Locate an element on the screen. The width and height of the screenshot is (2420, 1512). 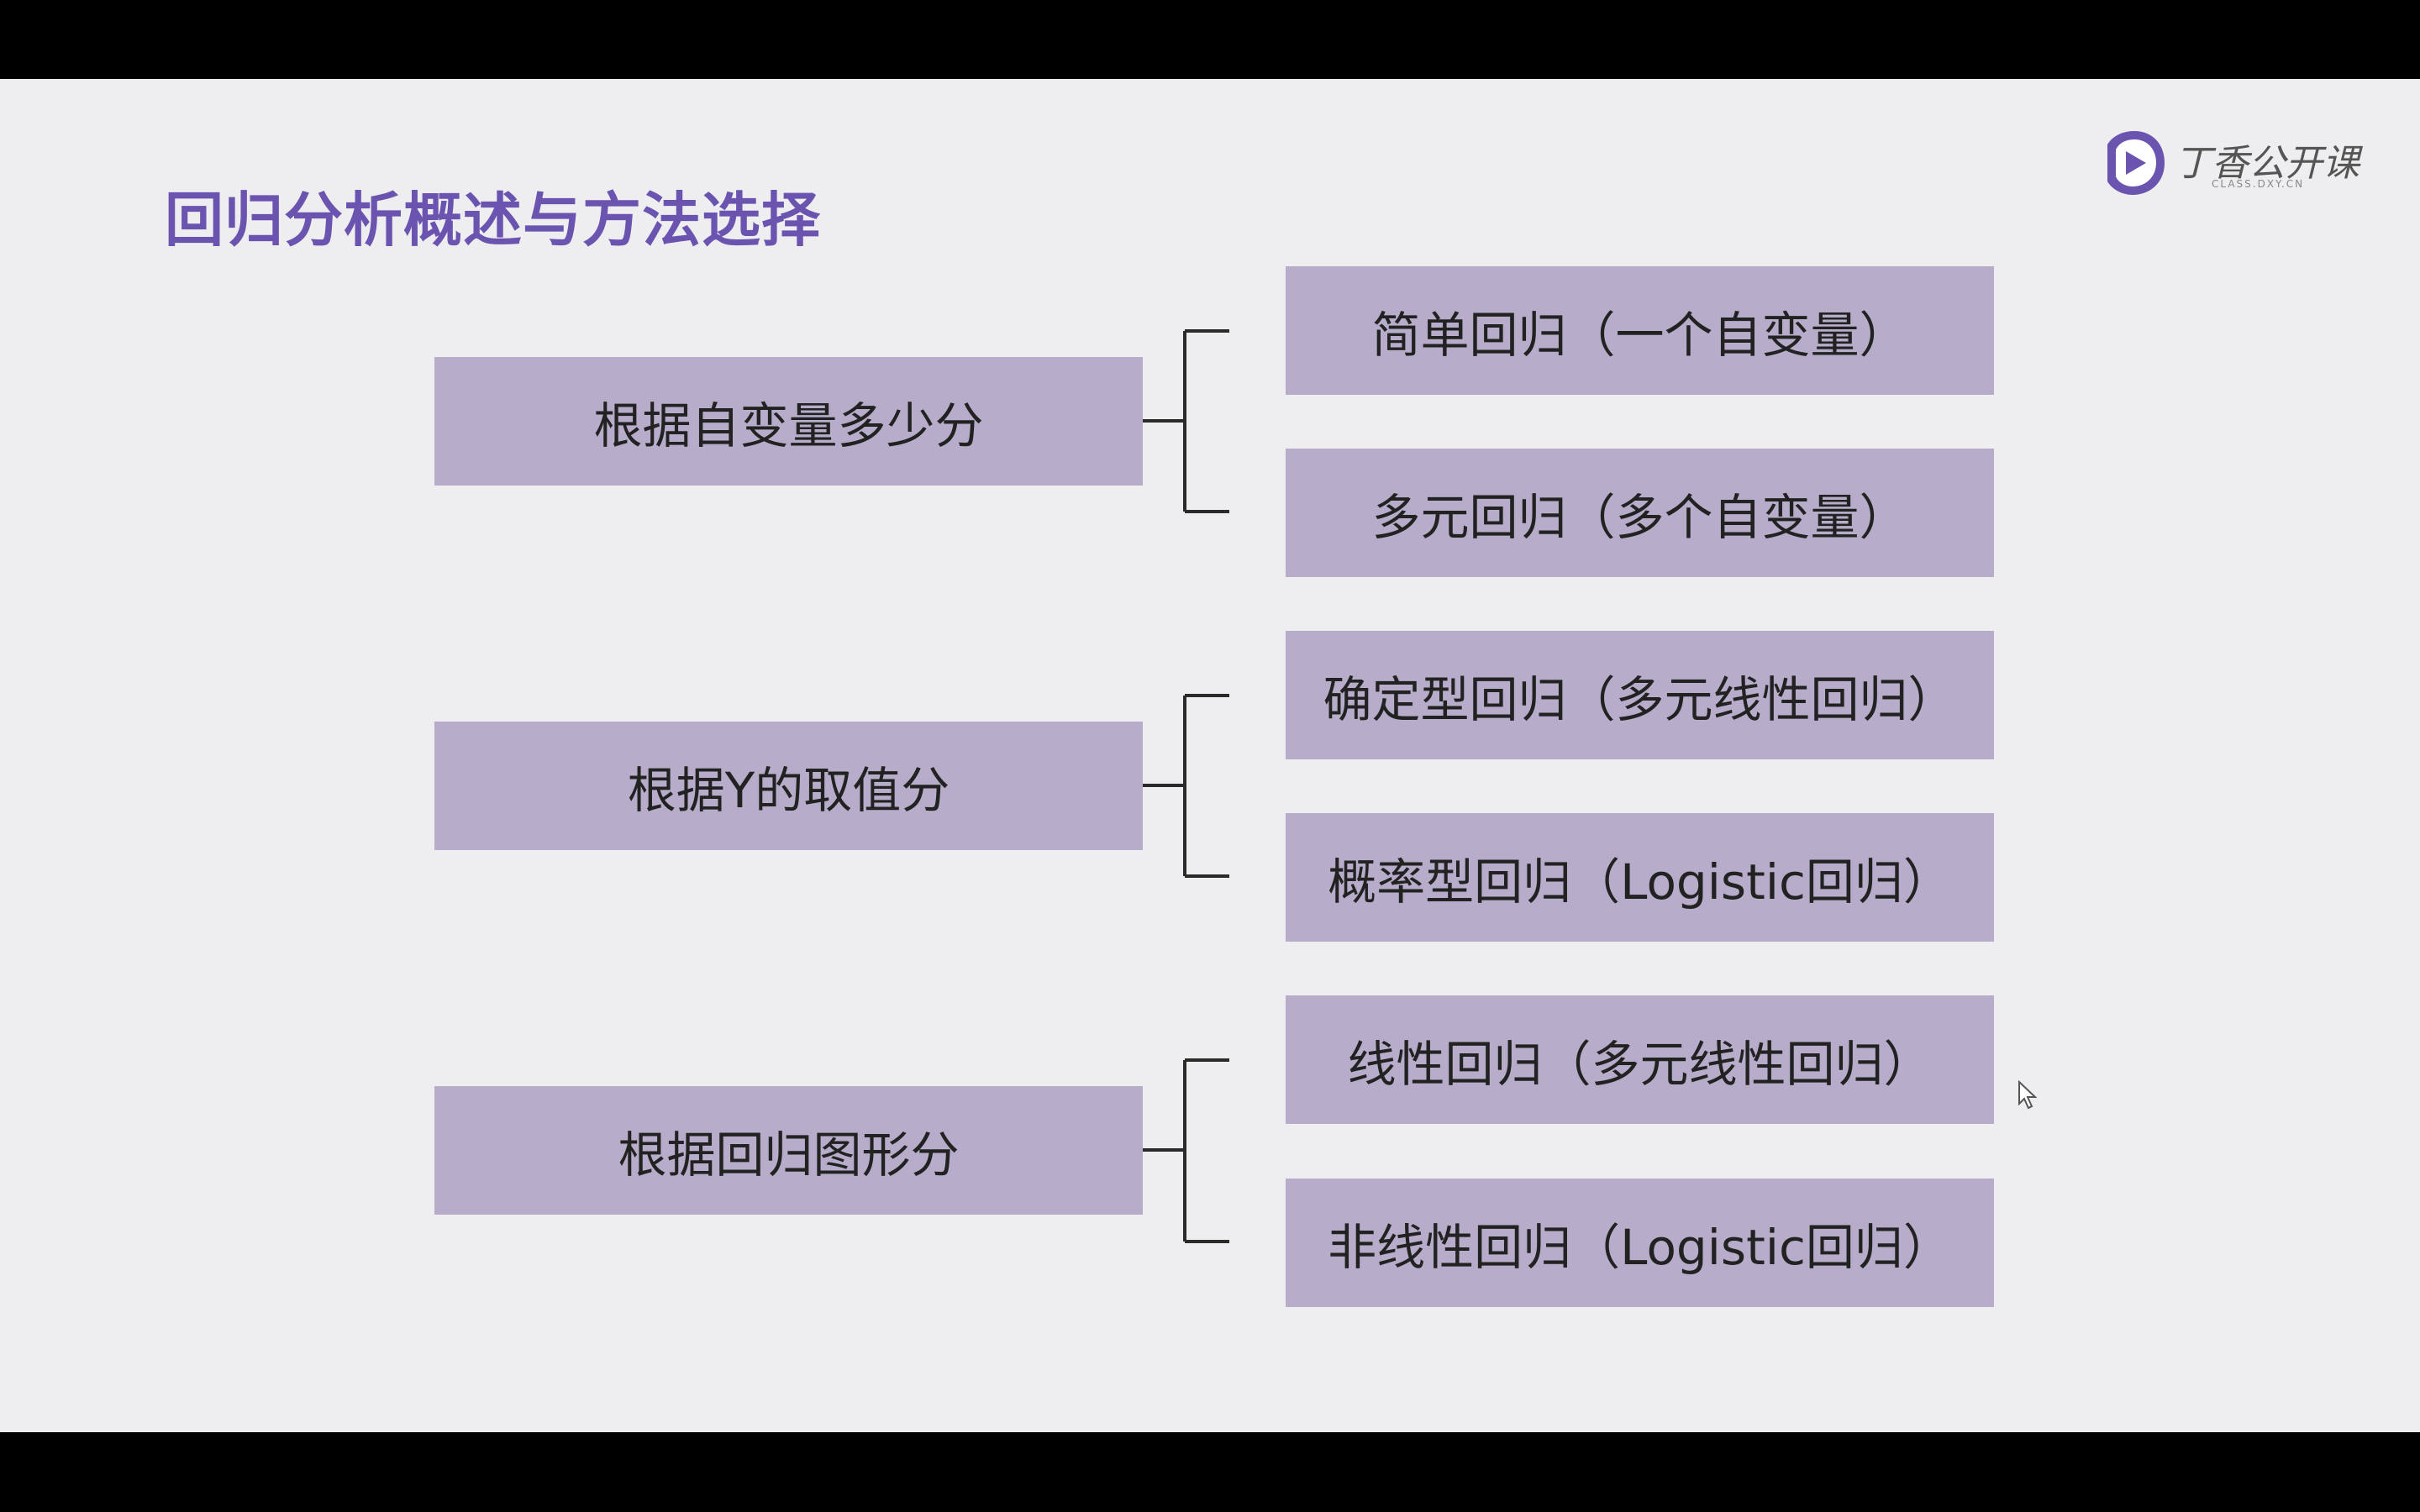
method-box-deterministic-regression: 确定型回归（多元线性回归） is located at coordinates (1640, 695).